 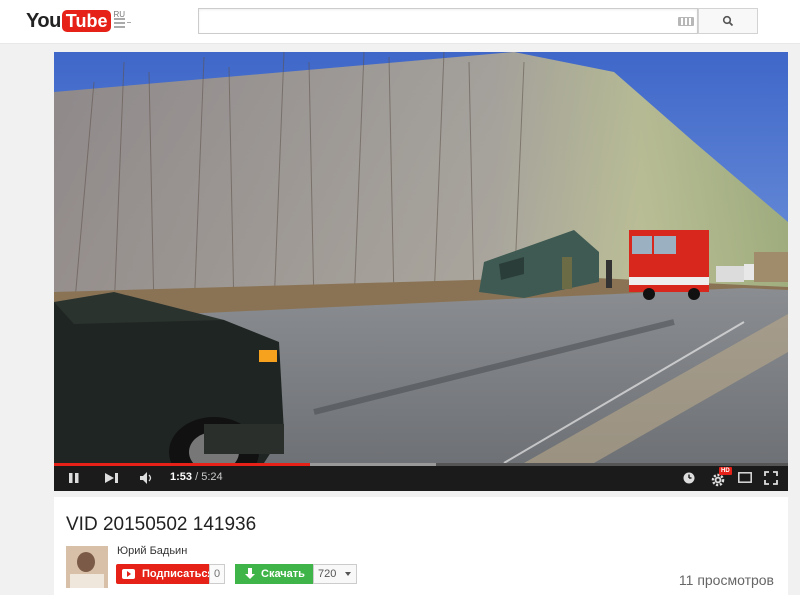 What do you see at coordinates (43, 21) in the screenshot?
I see `logo-text-you: You` at bounding box center [43, 21].